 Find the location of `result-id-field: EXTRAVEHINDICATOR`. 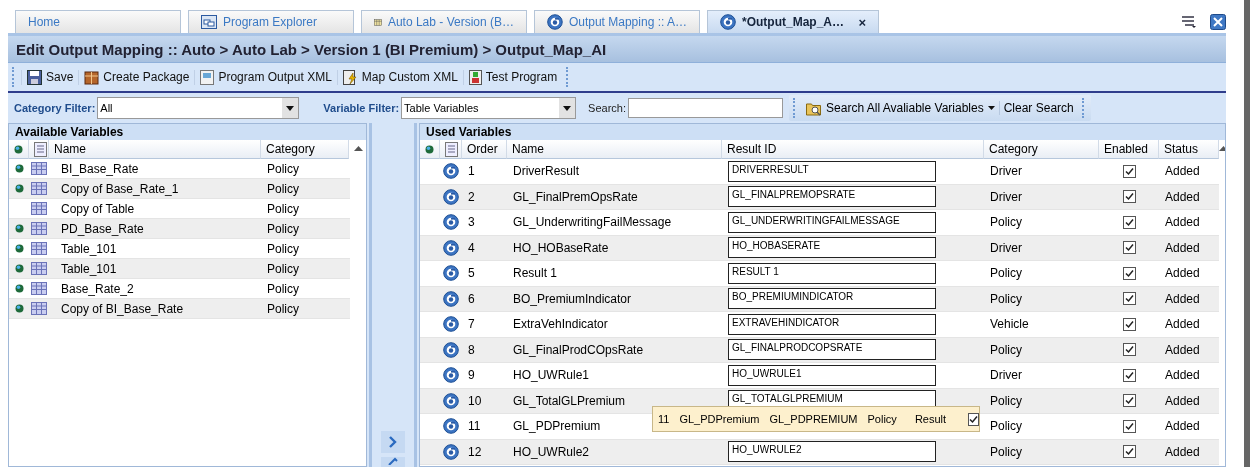

result-id-field: EXTRAVEHINDICATOR is located at coordinates (832, 324).